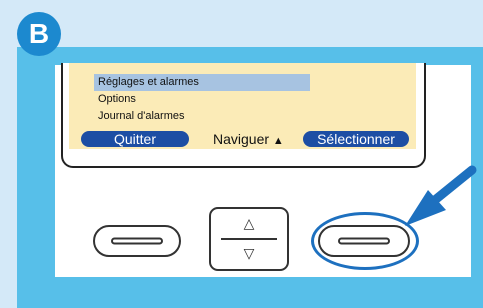  I want to click on menu-item-alarm-log: Journal d'alarmes, so click(202, 116).